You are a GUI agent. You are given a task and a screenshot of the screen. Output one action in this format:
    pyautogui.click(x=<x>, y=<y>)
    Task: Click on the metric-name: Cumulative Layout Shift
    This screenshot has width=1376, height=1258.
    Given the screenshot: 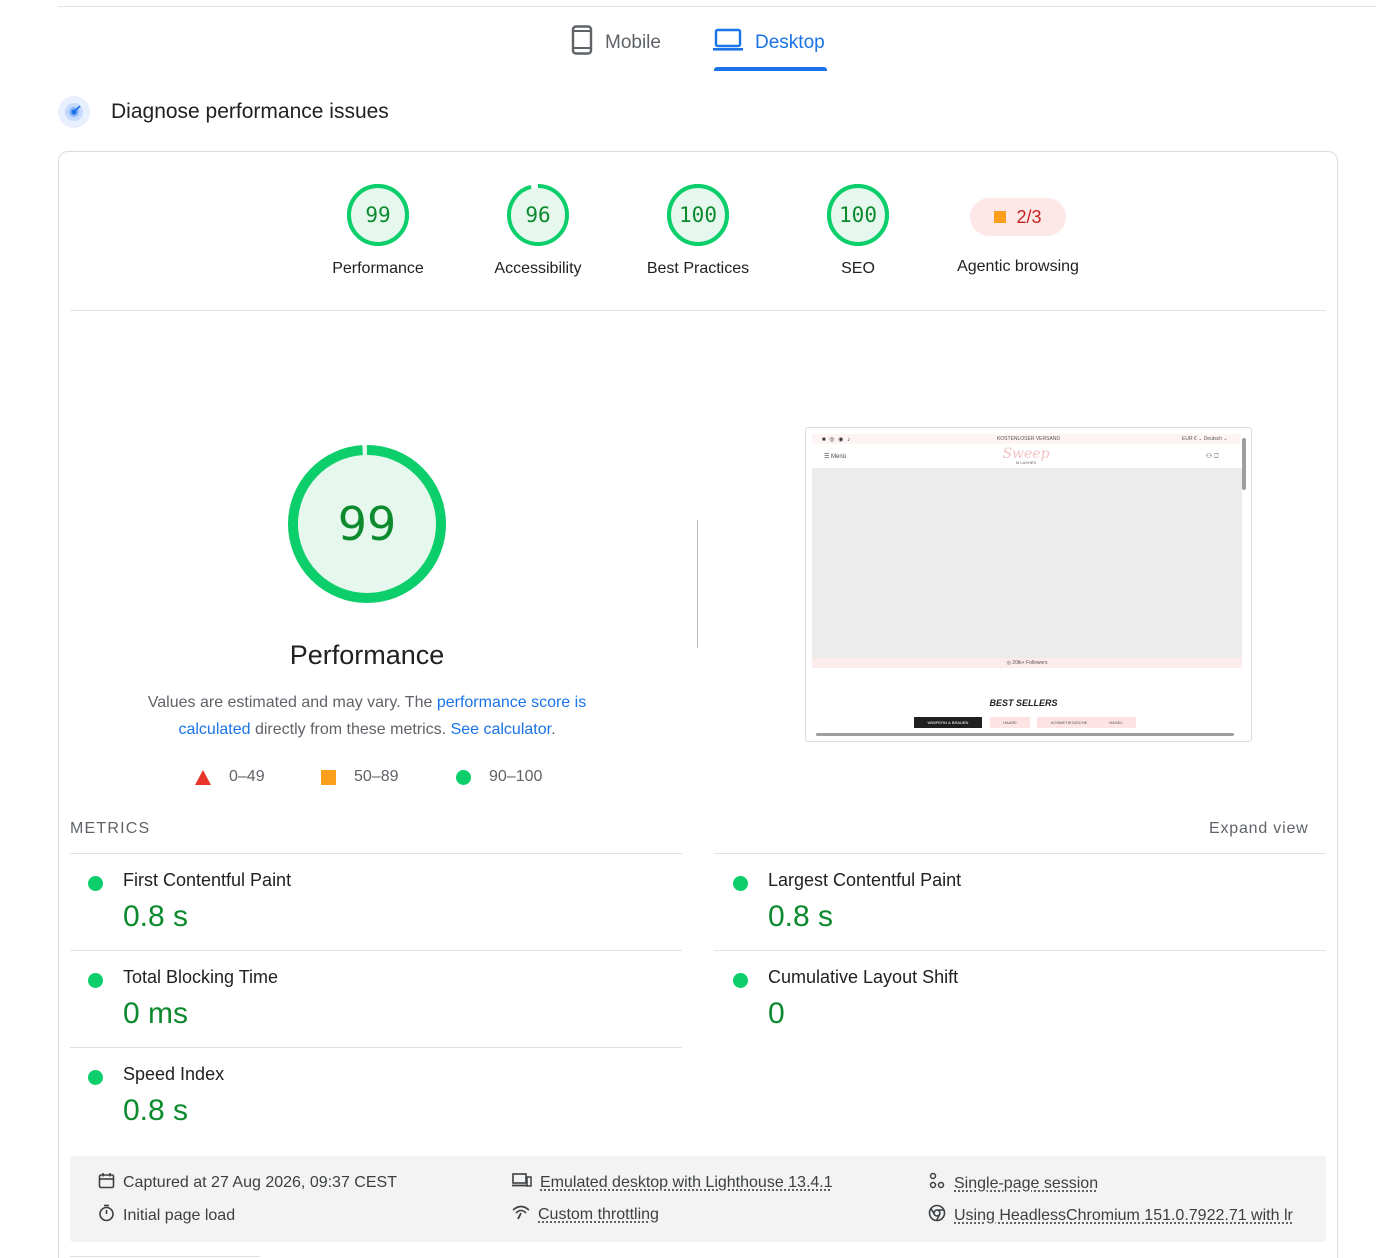 What is the action you would take?
    pyautogui.click(x=863, y=977)
    